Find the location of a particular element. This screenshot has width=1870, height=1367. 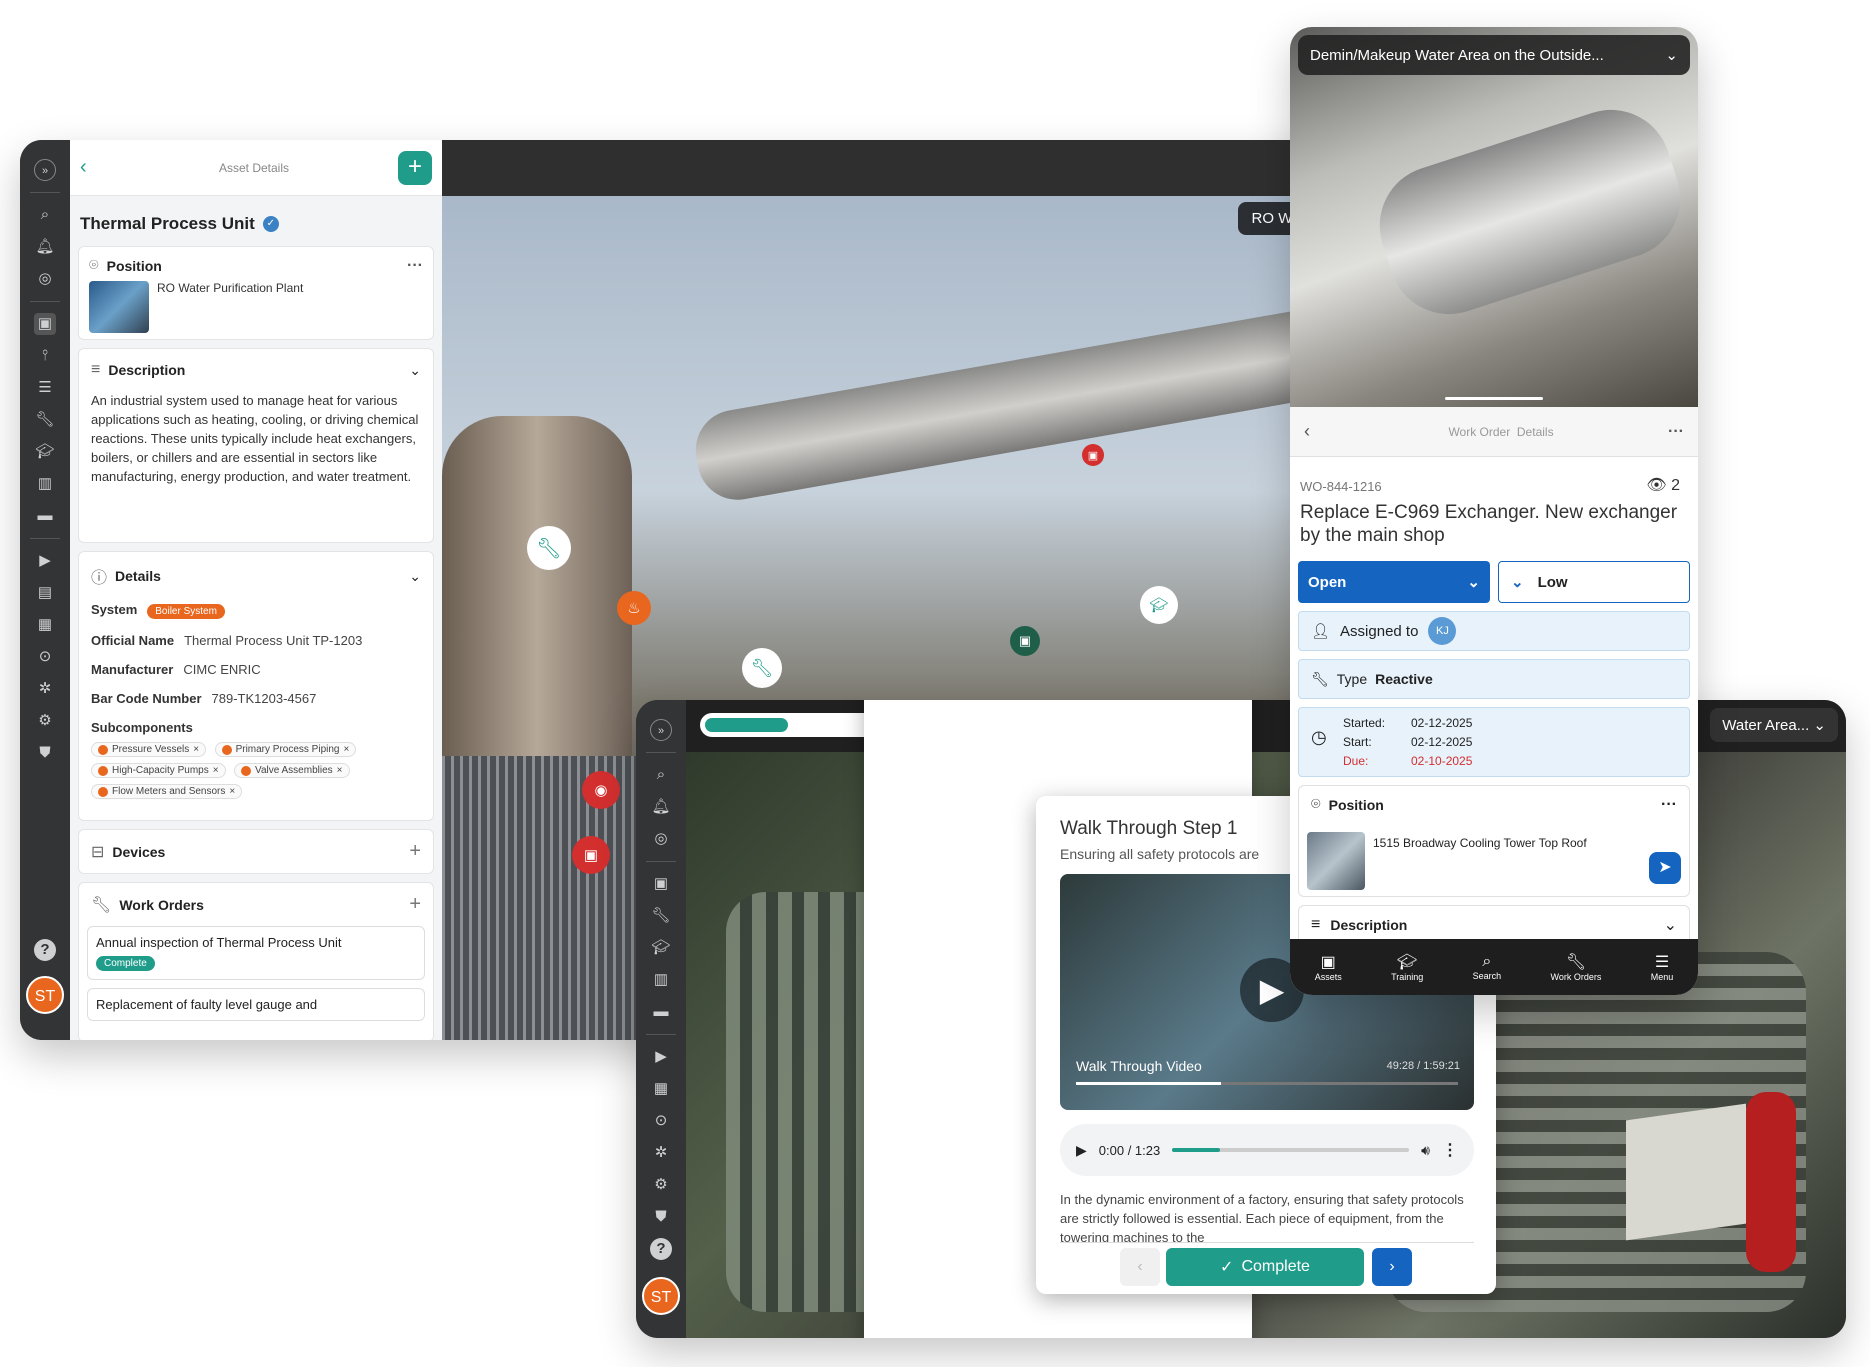

audio-player: ▶ 0:00 / 1:23 🔊︎ ⋮ is located at coordinates (1267, 1150).